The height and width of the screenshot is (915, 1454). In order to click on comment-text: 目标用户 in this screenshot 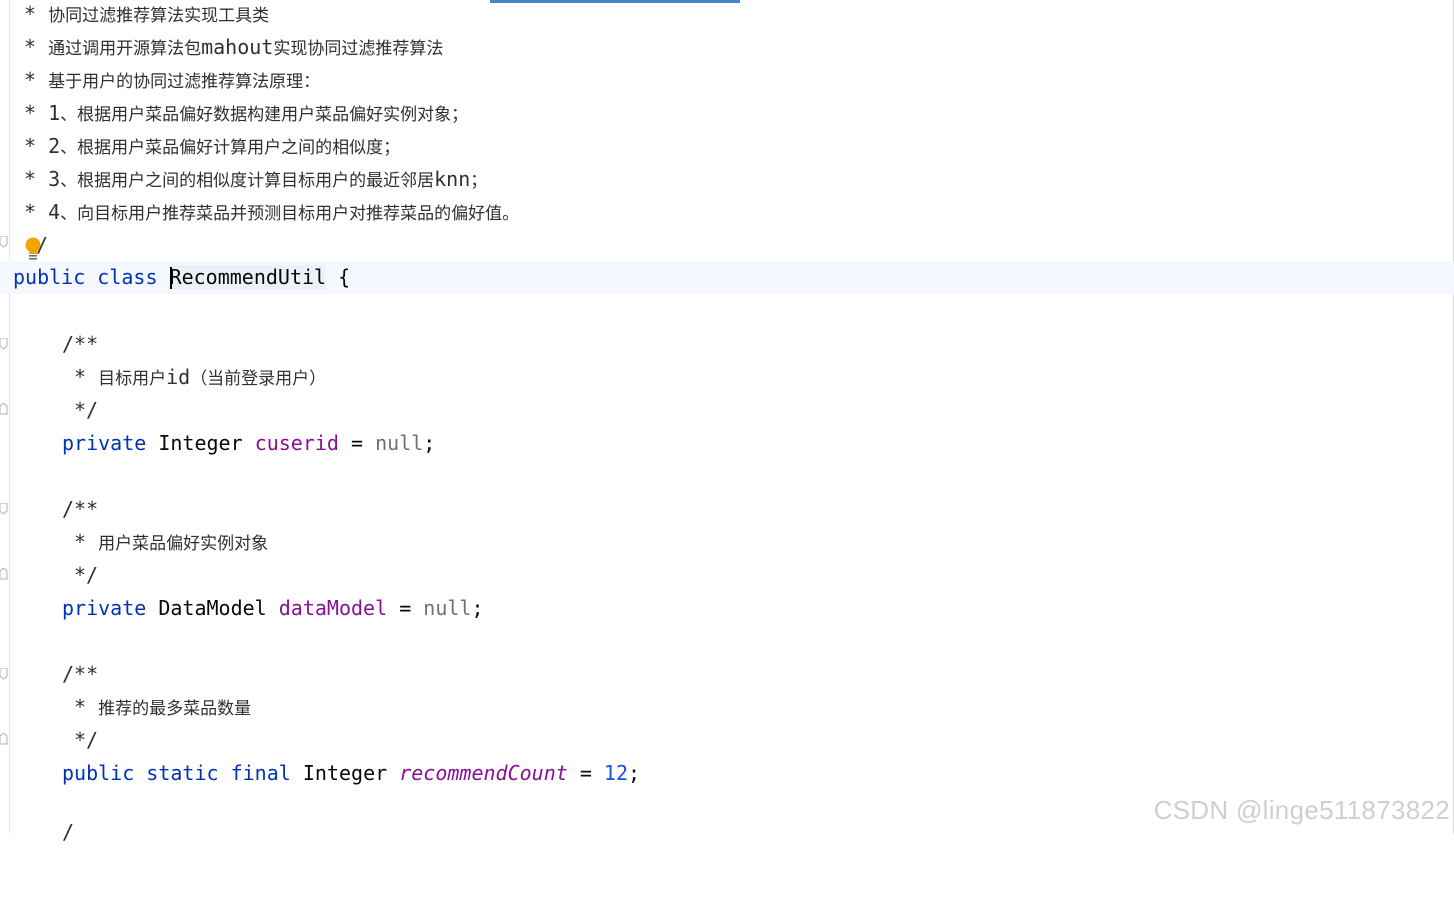, I will do `click(132, 379)`.